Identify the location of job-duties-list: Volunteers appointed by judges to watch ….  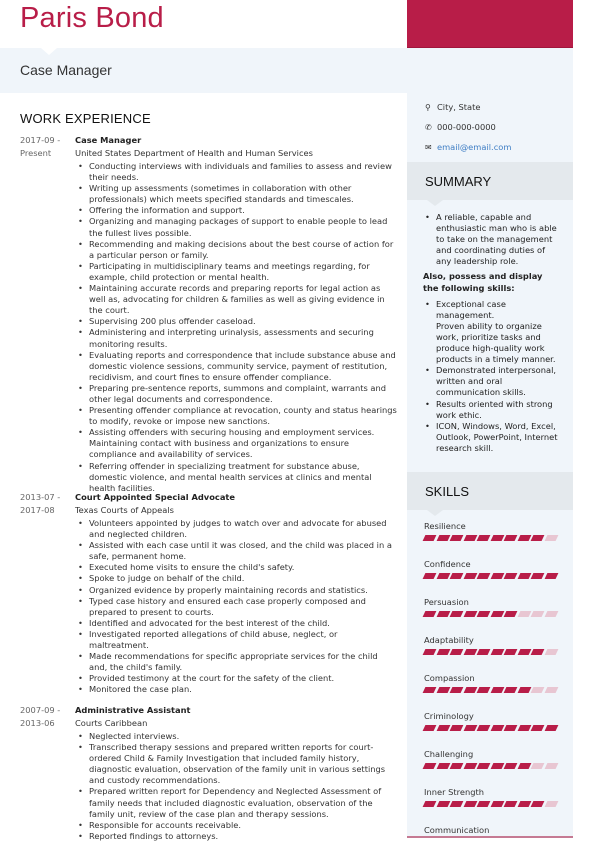
(236, 607).